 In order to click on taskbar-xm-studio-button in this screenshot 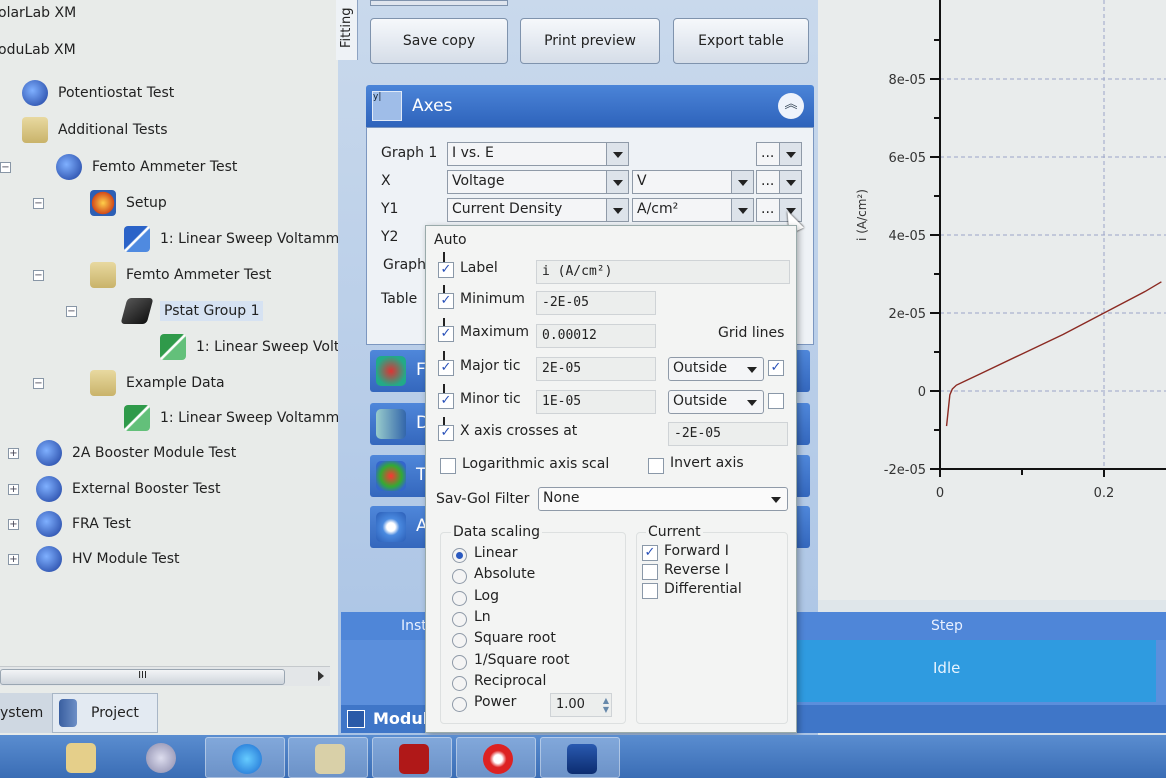, I will do `click(580, 757)`.